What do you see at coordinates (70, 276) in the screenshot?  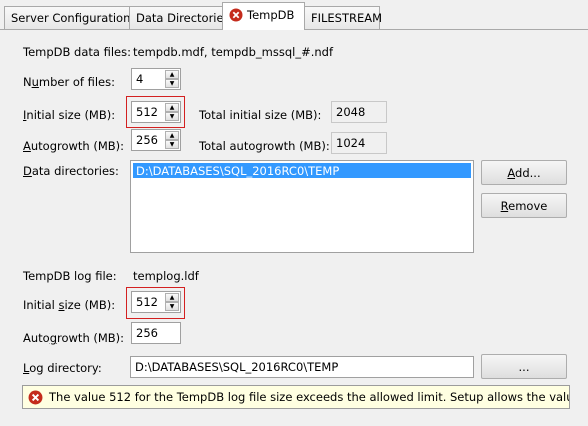 I see `log-file-label: TempDB log file:` at bounding box center [70, 276].